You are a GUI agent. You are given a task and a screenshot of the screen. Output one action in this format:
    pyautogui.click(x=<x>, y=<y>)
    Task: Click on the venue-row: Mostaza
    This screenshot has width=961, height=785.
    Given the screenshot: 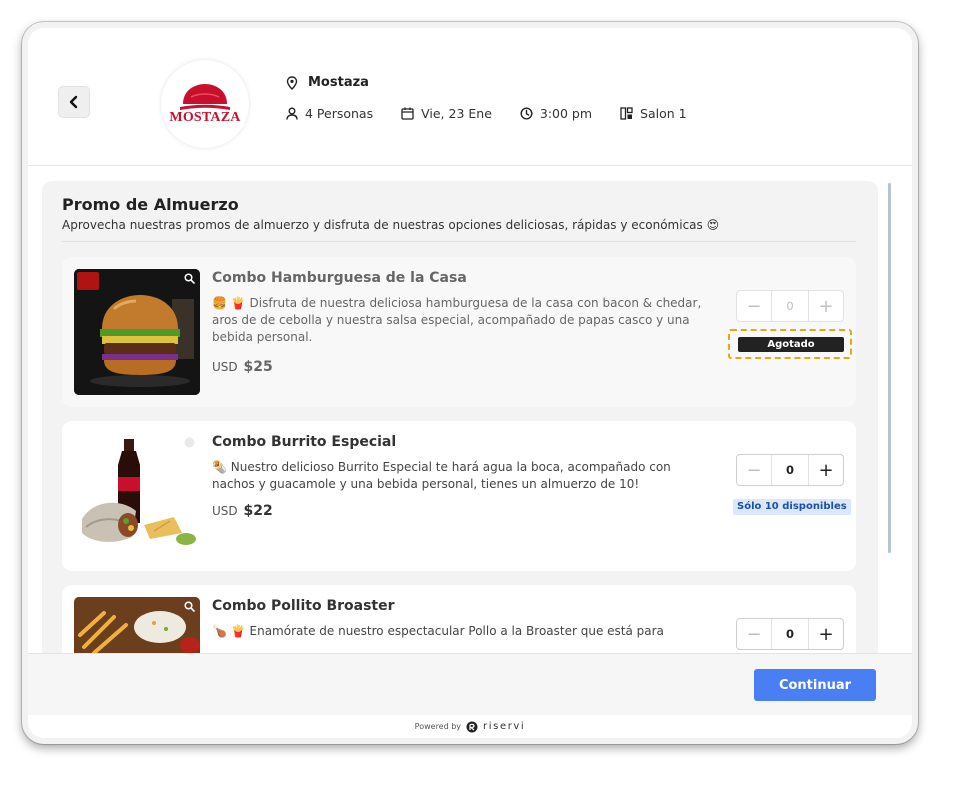 What is the action you would take?
    pyautogui.click(x=327, y=82)
    